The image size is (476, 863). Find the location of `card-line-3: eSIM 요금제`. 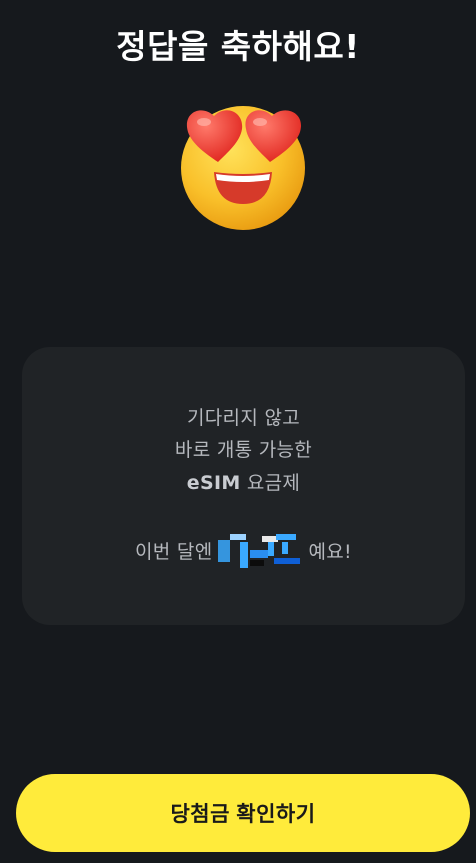

card-line-3: eSIM 요금제 is located at coordinates (243, 481).